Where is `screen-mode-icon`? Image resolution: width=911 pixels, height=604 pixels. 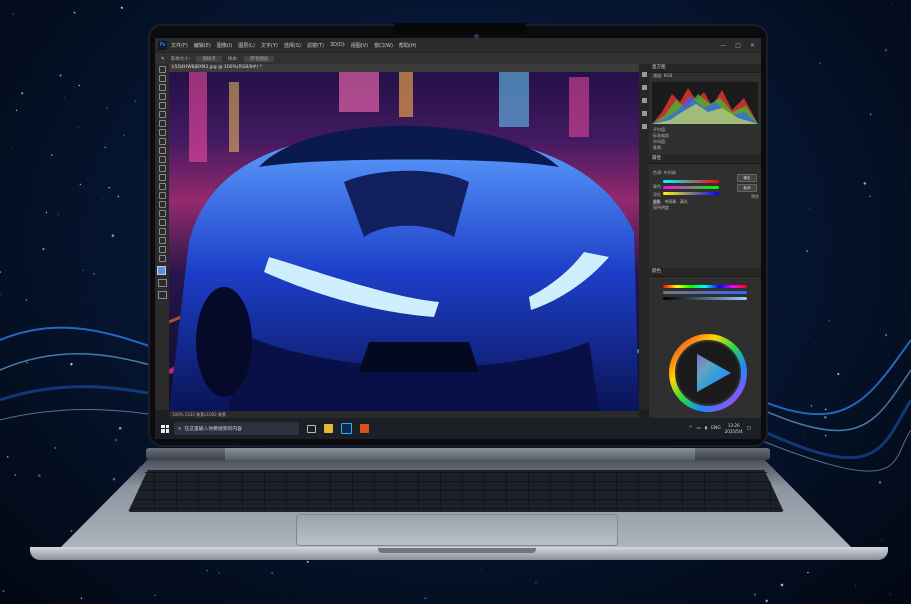
screen-mode-icon is located at coordinates (162, 295).